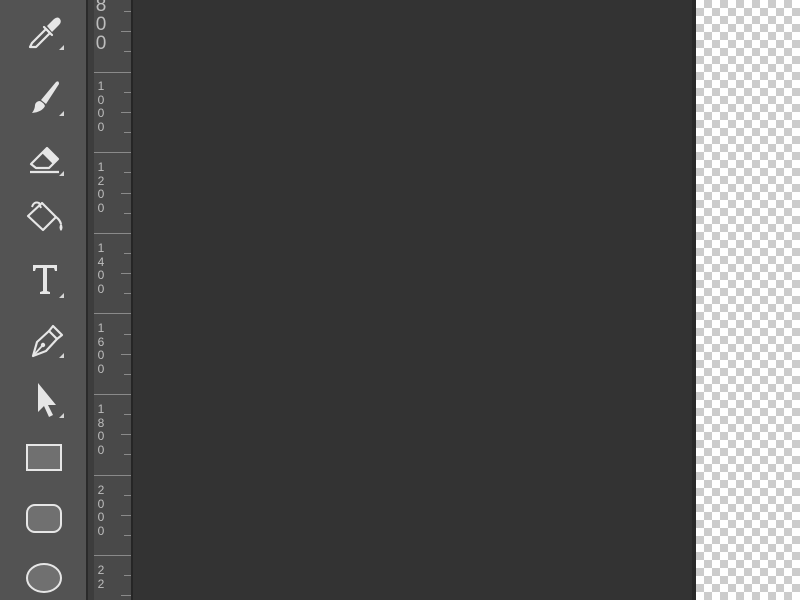  I want to click on path-selection-tool, so click(44, 398).